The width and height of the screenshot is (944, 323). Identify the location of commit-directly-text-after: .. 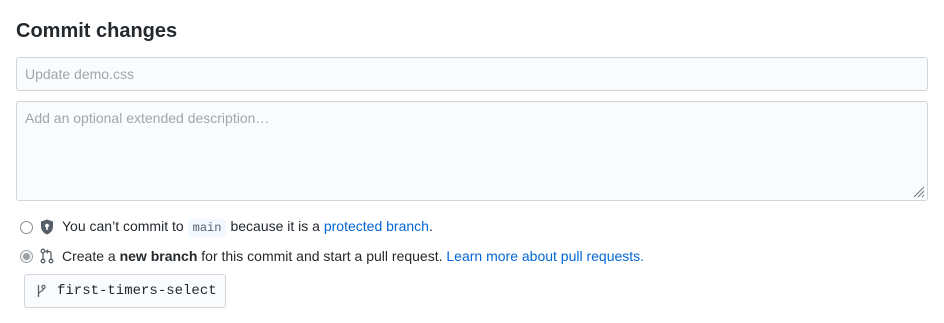
(430, 226).